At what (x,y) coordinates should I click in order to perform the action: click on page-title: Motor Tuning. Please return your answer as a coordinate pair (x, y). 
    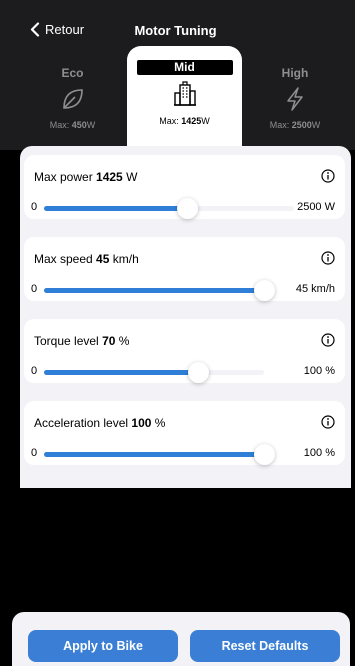
    Looking at the image, I should click on (175, 30).